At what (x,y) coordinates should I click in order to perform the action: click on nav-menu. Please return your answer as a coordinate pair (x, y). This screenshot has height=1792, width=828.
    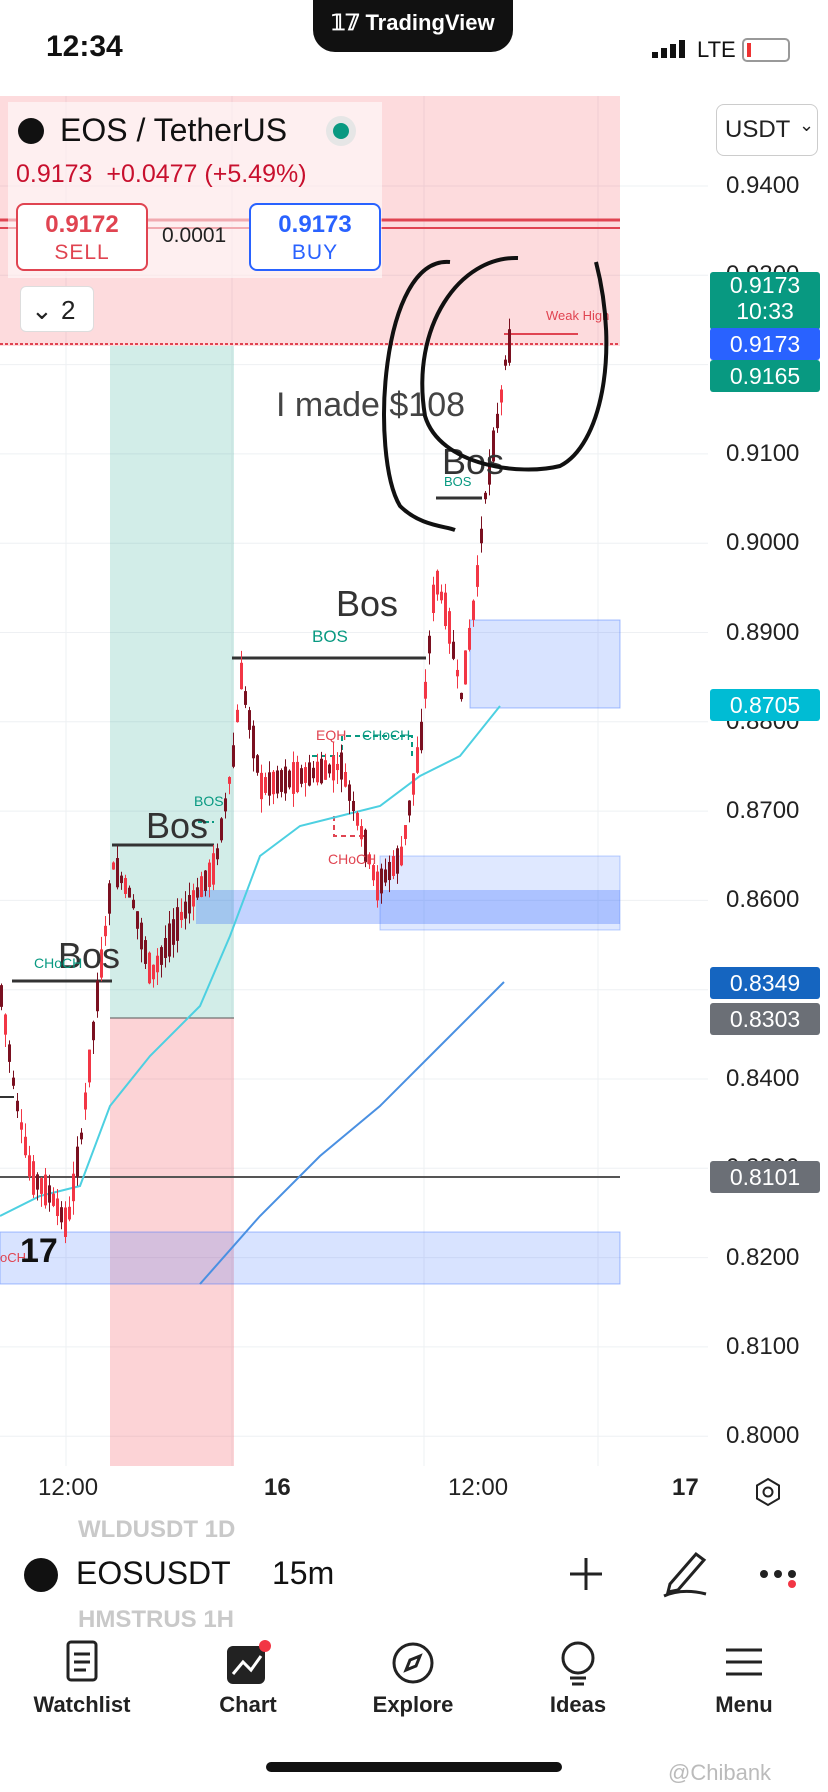
    Looking at the image, I should click on (744, 1664).